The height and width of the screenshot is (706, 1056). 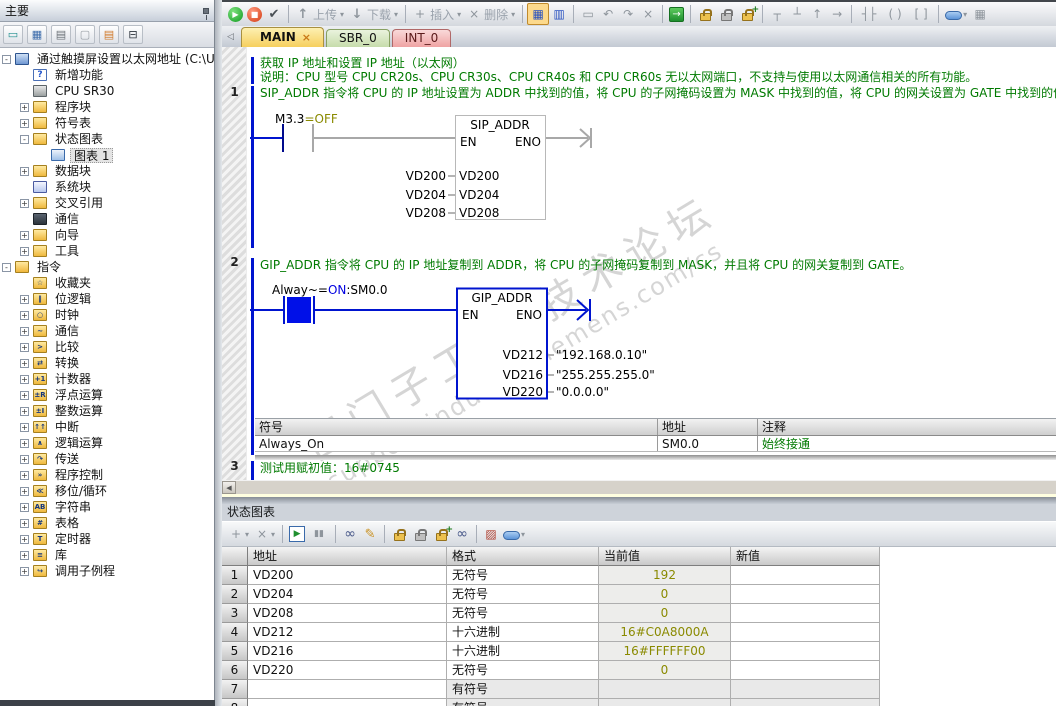 I want to click on tree-item-system-block: 系统块, so click(x=107, y=187).